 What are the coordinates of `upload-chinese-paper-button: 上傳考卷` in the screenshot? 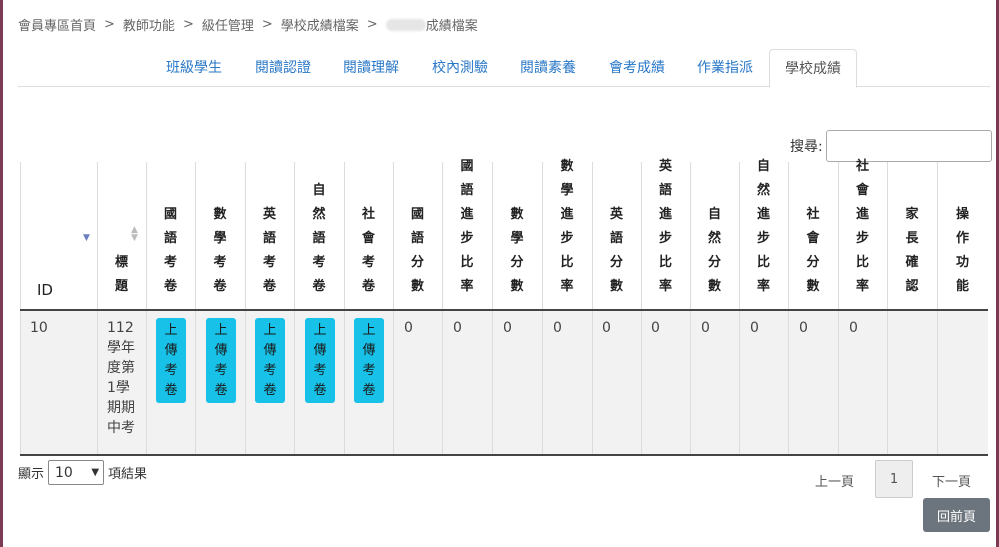 It's located at (171, 360).